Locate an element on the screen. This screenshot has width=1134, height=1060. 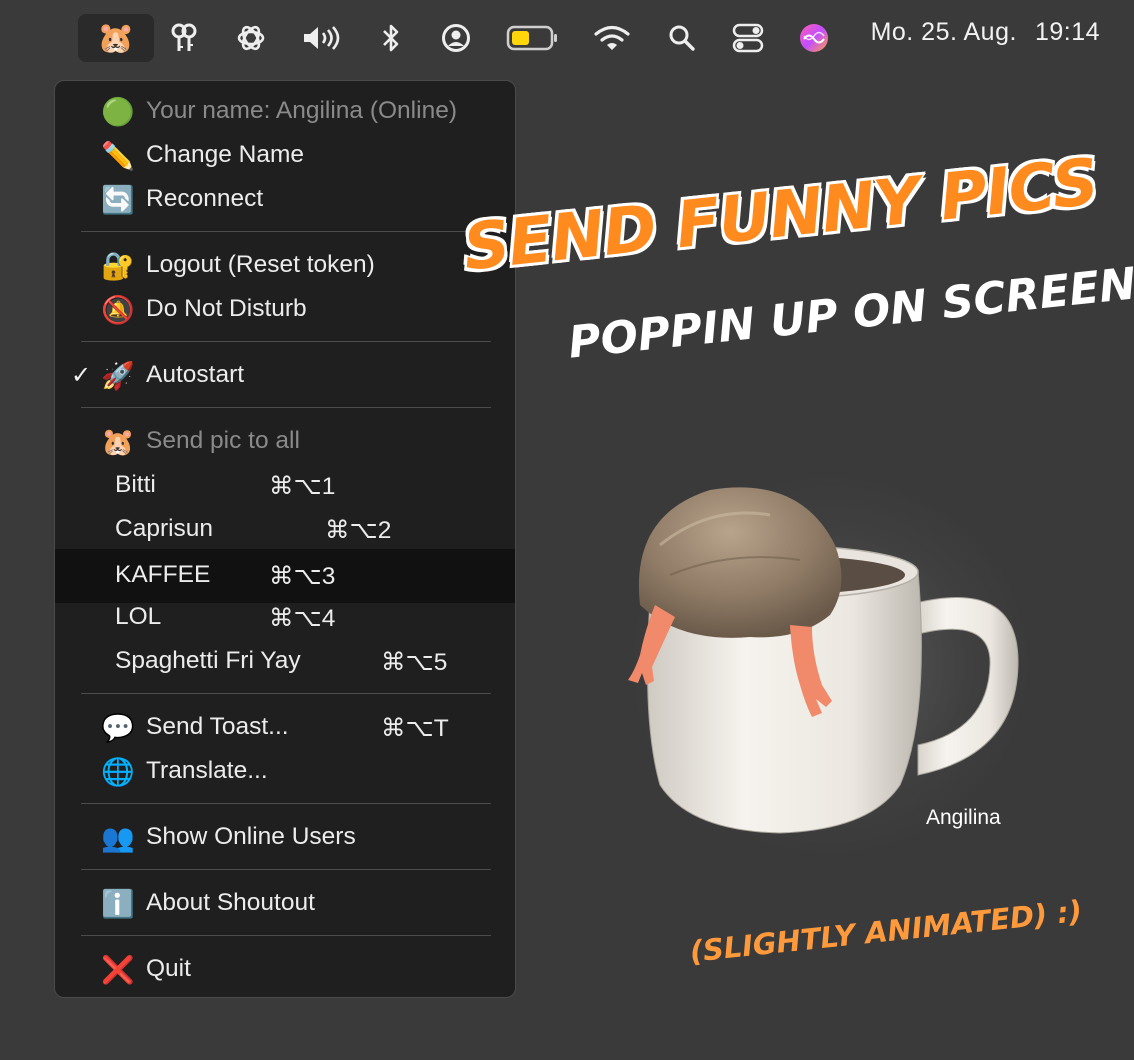
popup-picture is located at coordinates (820, 655).